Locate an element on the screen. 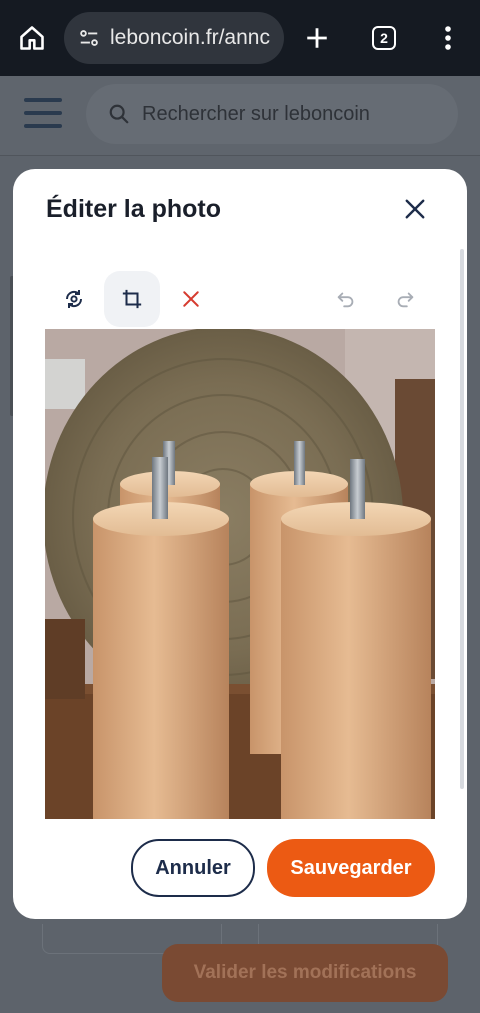 Image resolution: width=480 pixels, height=1013 pixels. more-vert-icon is located at coordinates (448, 38).